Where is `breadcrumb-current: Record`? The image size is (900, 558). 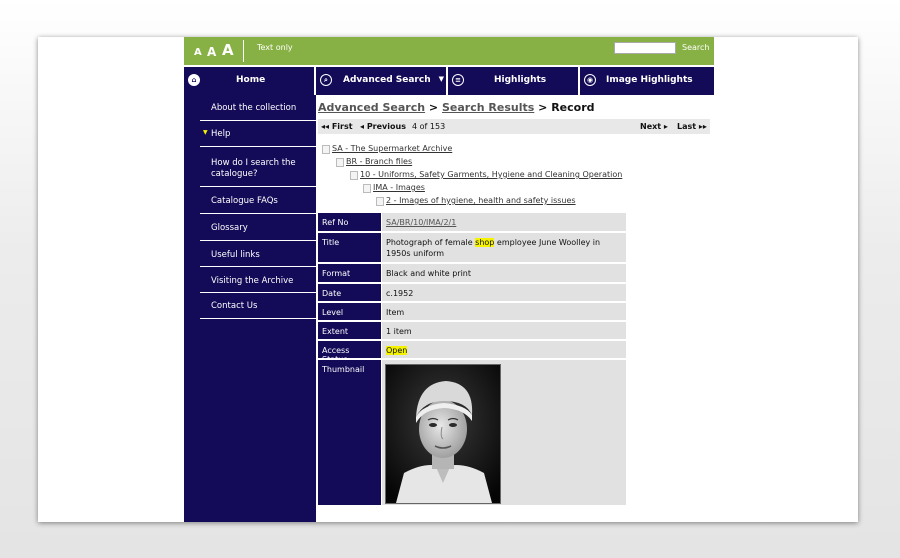
breadcrumb-current: Record is located at coordinates (573, 107).